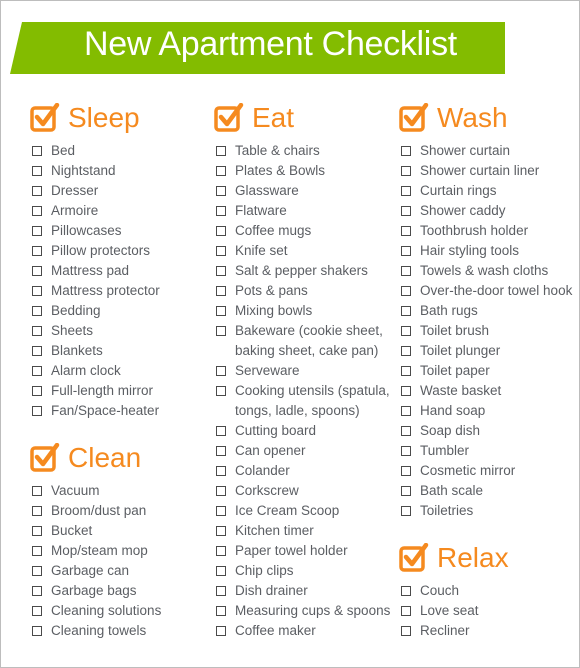  Describe the element at coordinates (485, 511) in the screenshot. I see `checklist-item: Toiletries` at that location.